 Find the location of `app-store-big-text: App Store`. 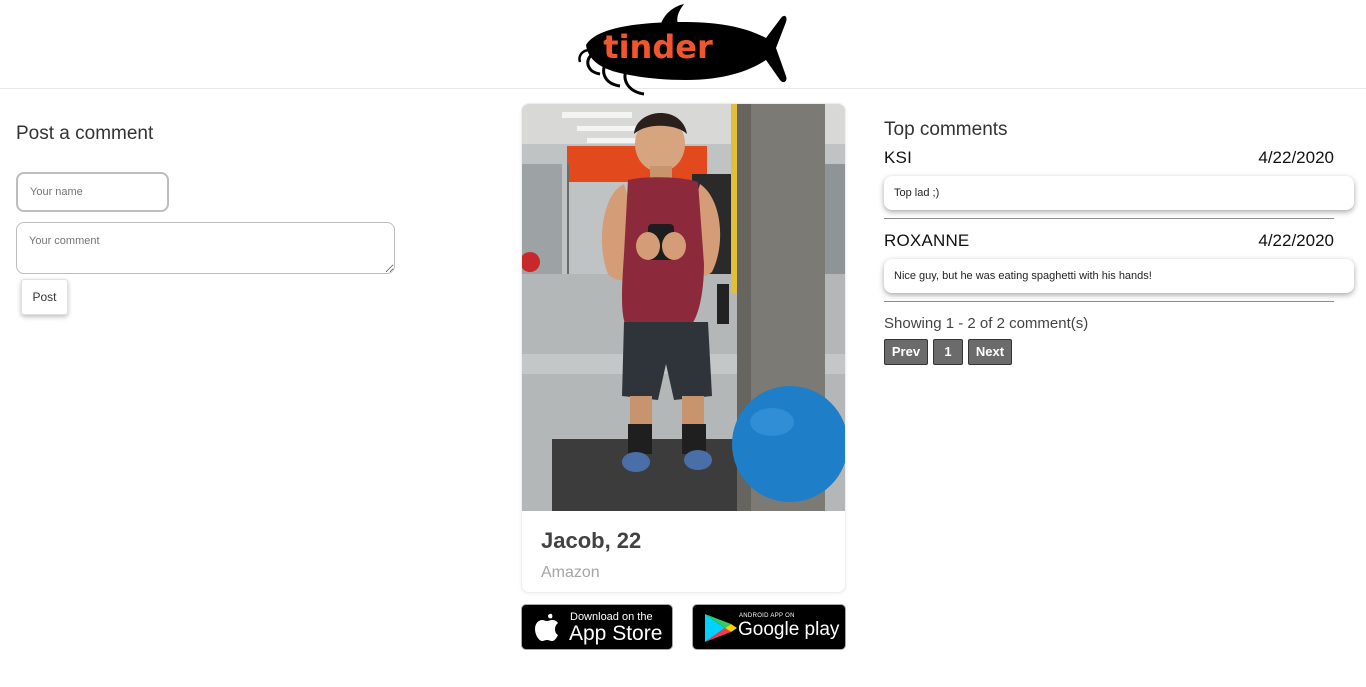

app-store-big-text: App Store is located at coordinates (616, 633).